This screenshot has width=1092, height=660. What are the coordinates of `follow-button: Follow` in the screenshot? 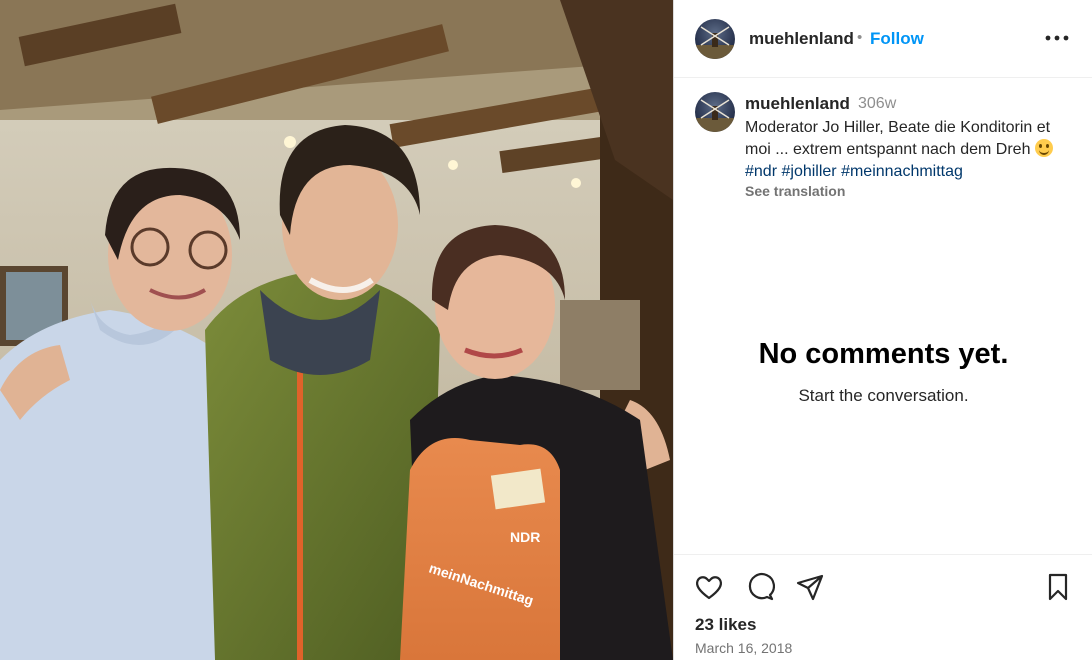 It's located at (897, 39).